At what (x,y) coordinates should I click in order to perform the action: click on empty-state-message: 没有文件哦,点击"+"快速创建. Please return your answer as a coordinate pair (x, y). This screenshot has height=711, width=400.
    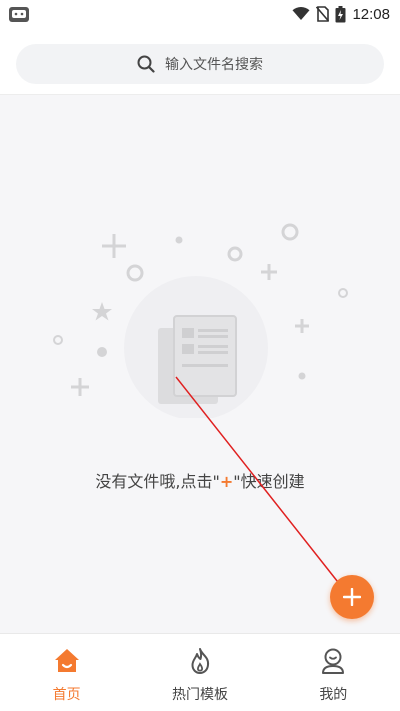
    Looking at the image, I should click on (200, 480).